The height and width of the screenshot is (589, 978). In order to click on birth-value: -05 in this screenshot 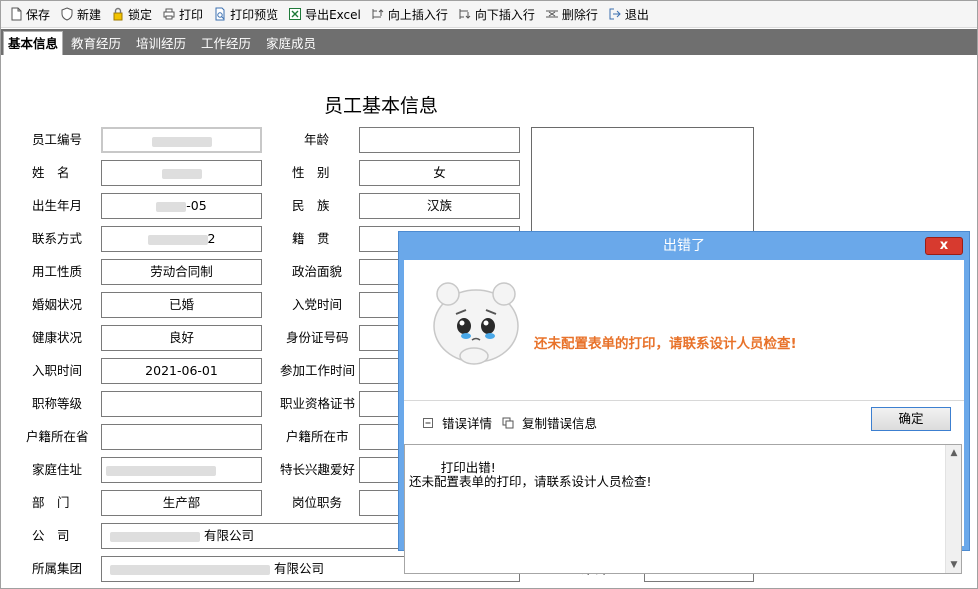, I will do `click(196, 205)`.